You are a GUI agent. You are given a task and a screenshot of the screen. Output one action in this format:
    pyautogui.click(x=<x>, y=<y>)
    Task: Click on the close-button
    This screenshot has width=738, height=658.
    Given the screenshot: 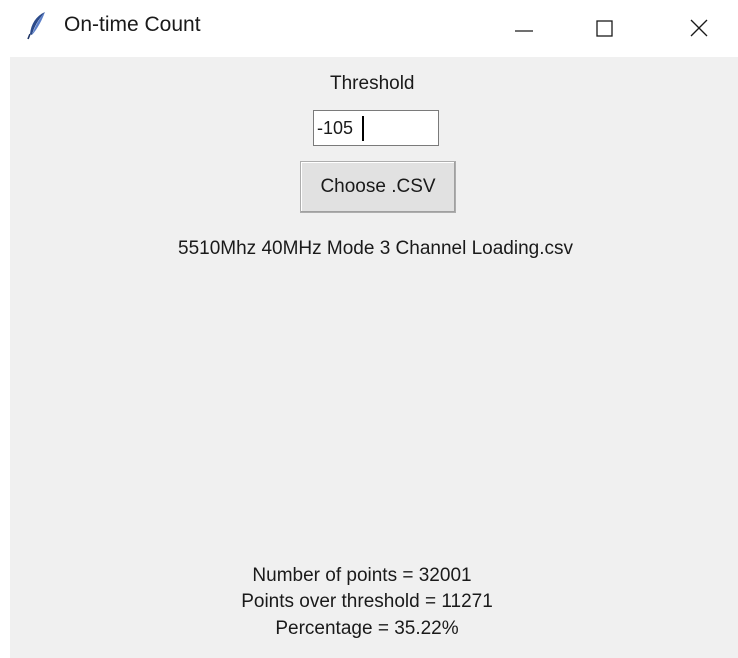 What is the action you would take?
    pyautogui.click(x=699, y=28)
    